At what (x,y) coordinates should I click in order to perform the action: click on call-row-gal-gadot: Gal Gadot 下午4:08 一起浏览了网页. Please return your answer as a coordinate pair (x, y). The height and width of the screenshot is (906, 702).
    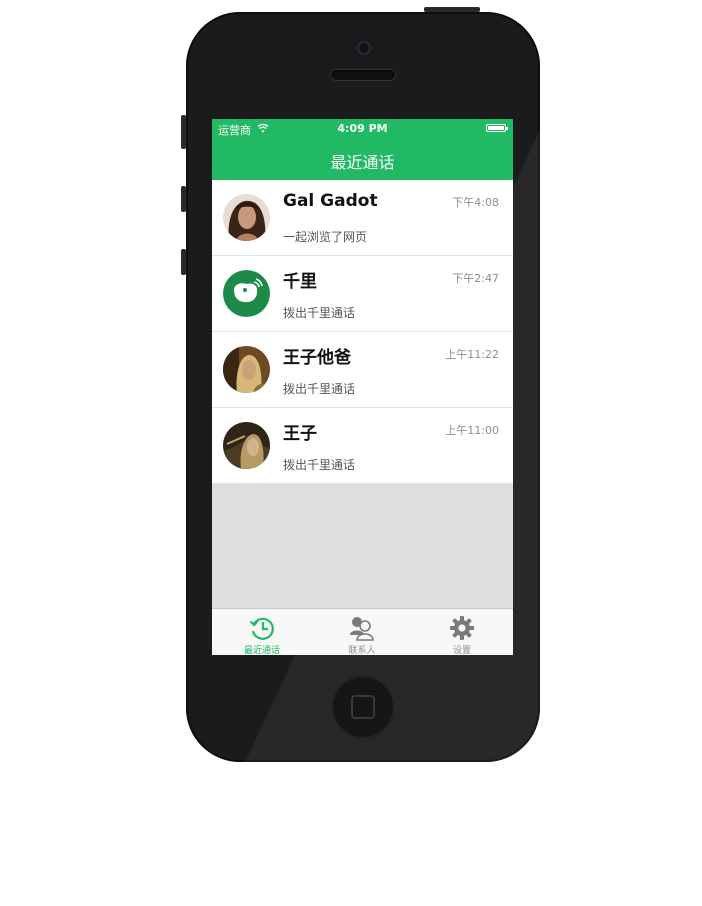
    Looking at the image, I should click on (362, 218).